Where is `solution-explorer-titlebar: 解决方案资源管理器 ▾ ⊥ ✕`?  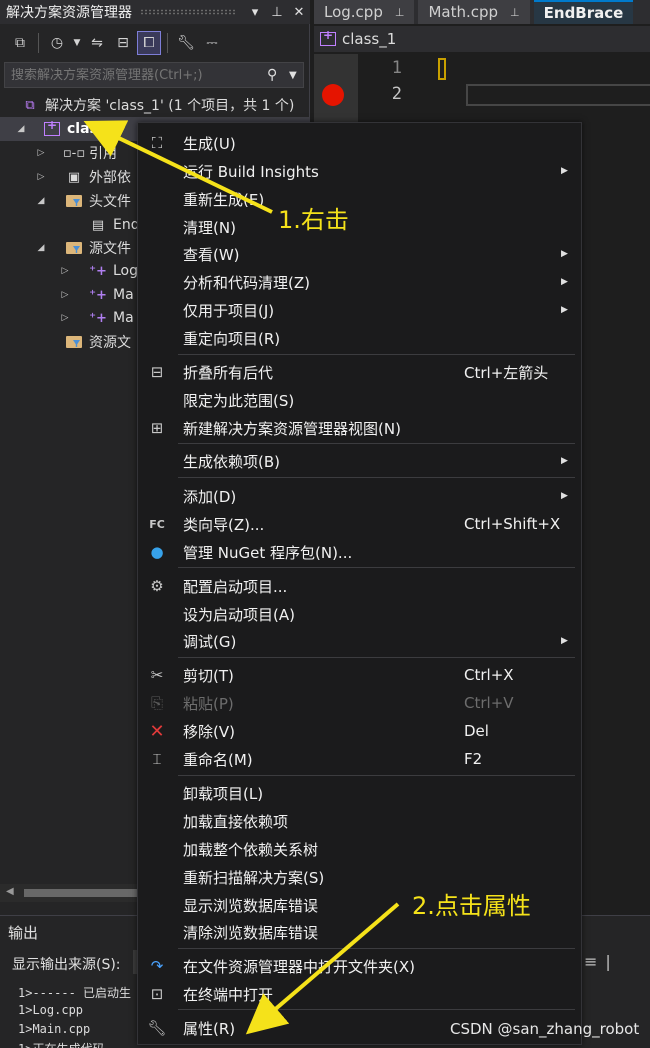 solution-explorer-titlebar: 解决方案资源管理器 ▾ ⊥ ✕ is located at coordinates (155, 12).